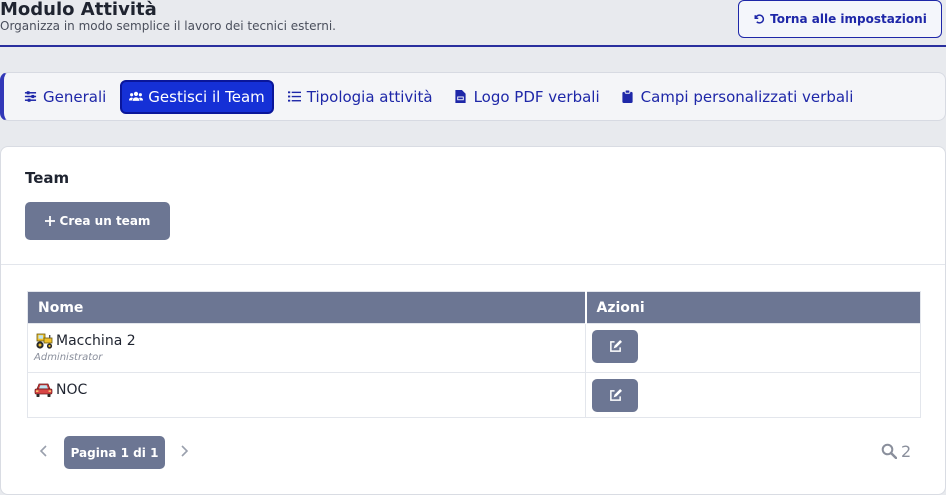  What do you see at coordinates (753, 307) in the screenshot?
I see `column-header-azioni: Azioni` at bounding box center [753, 307].